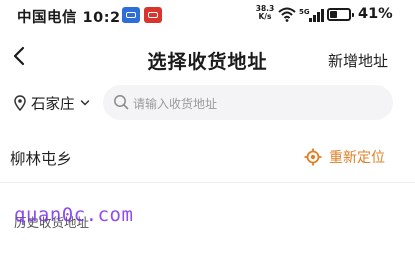 This screenshot has width=415, height=254. Describe the element at coordinates (248, 102) in the screenshot. I see `search-input: 请输入收货地址` at that location.